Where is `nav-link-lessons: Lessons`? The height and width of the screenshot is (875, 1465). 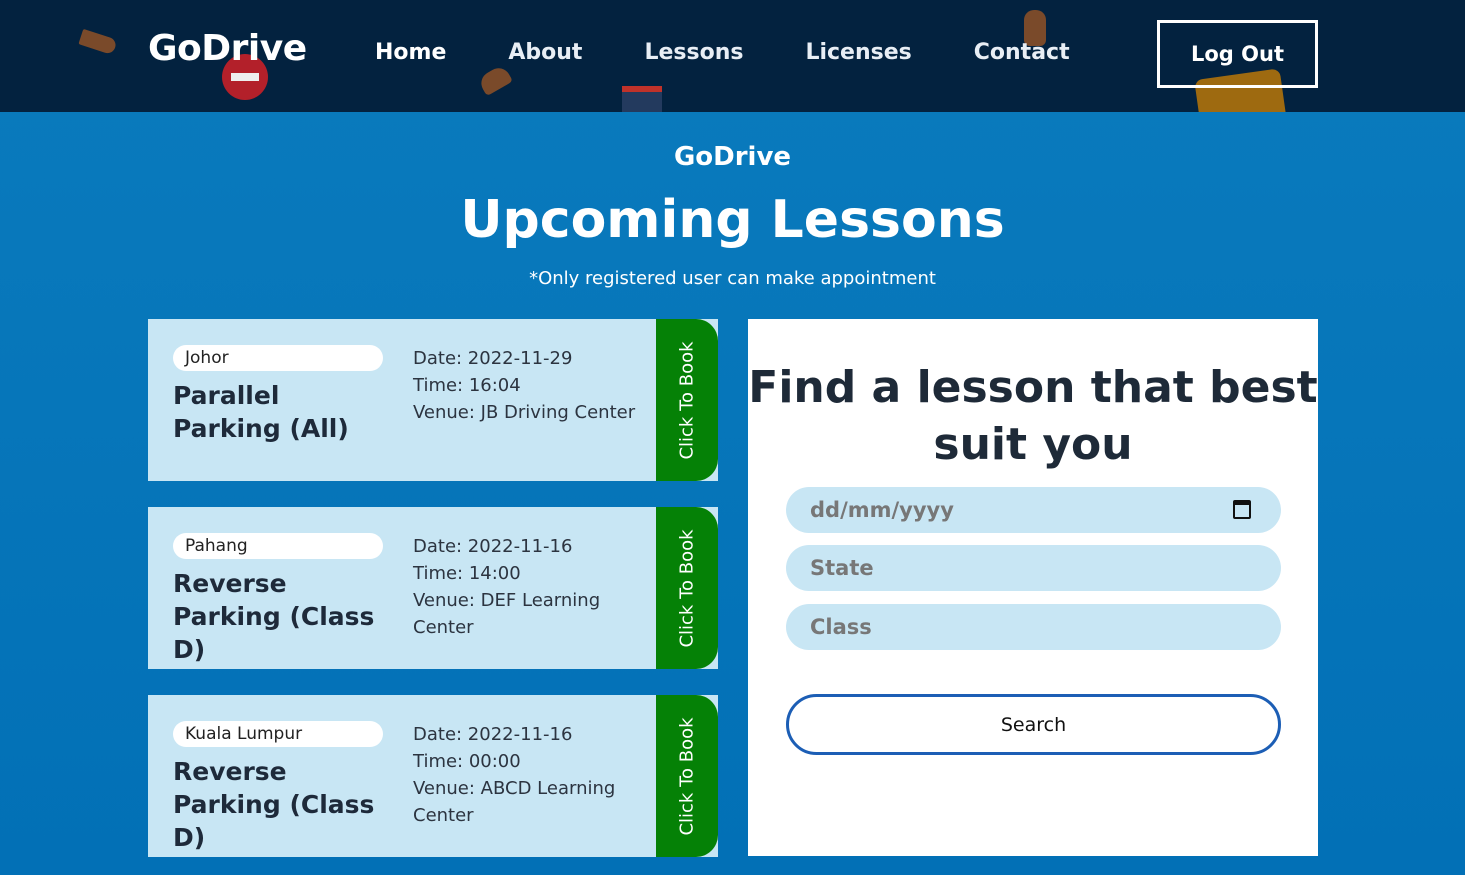 nav-link-lessons: Lessons is located at coordinates (693, 52).